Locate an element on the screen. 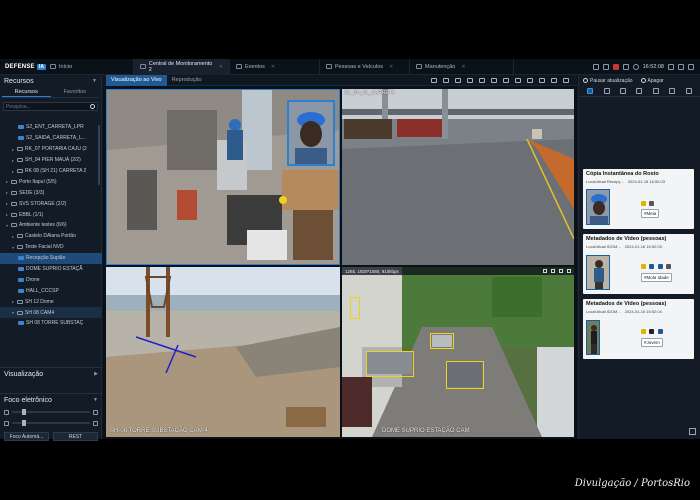  tree-item-selected: Recepção Suplão is located at coordinates (51, 258).